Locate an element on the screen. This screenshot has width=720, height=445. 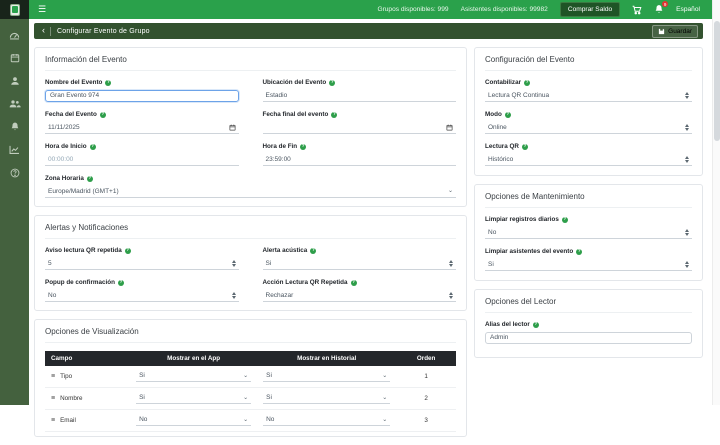
repeat-action-label: Acción Lectura QR Repetida ? is located at coordinates (309, 282).